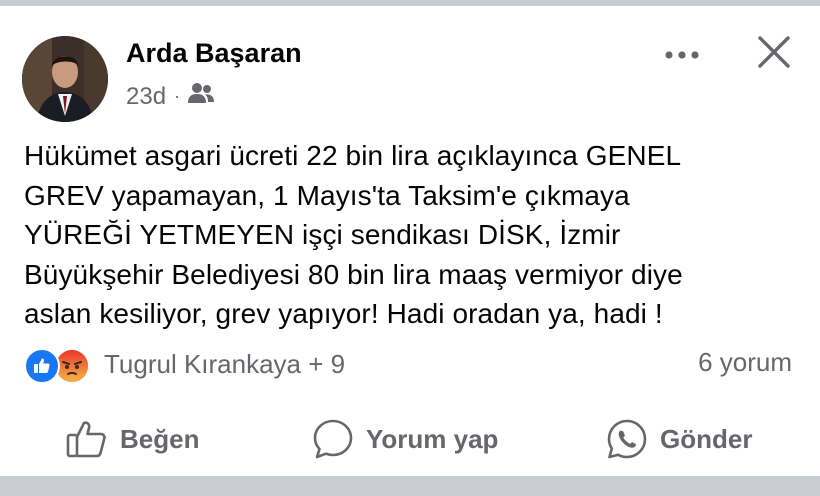 The image size is (820, 496). I want to click on reaction-names: Tugrul Kırankaya + 9, so click(224, 364).